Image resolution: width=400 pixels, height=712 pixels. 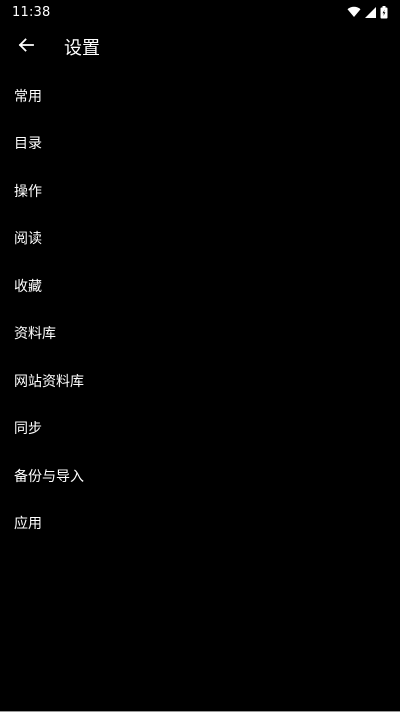 I want to click on settings-item-favorites: 收藏, so click(x=200, y=286).